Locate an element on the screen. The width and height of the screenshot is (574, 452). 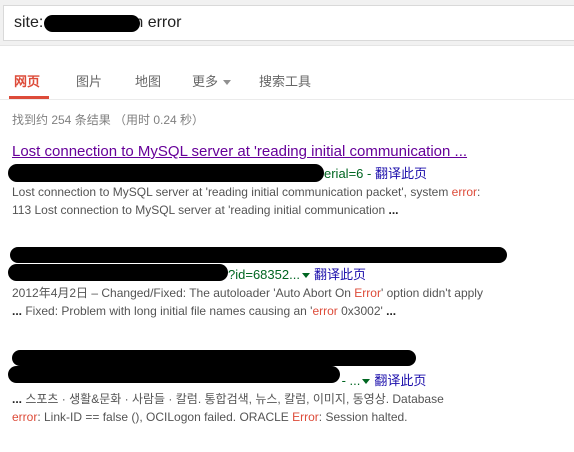
search-tabs: 网页 图片 地图 更多 搜索工具 is located at coordinates (287, 79).